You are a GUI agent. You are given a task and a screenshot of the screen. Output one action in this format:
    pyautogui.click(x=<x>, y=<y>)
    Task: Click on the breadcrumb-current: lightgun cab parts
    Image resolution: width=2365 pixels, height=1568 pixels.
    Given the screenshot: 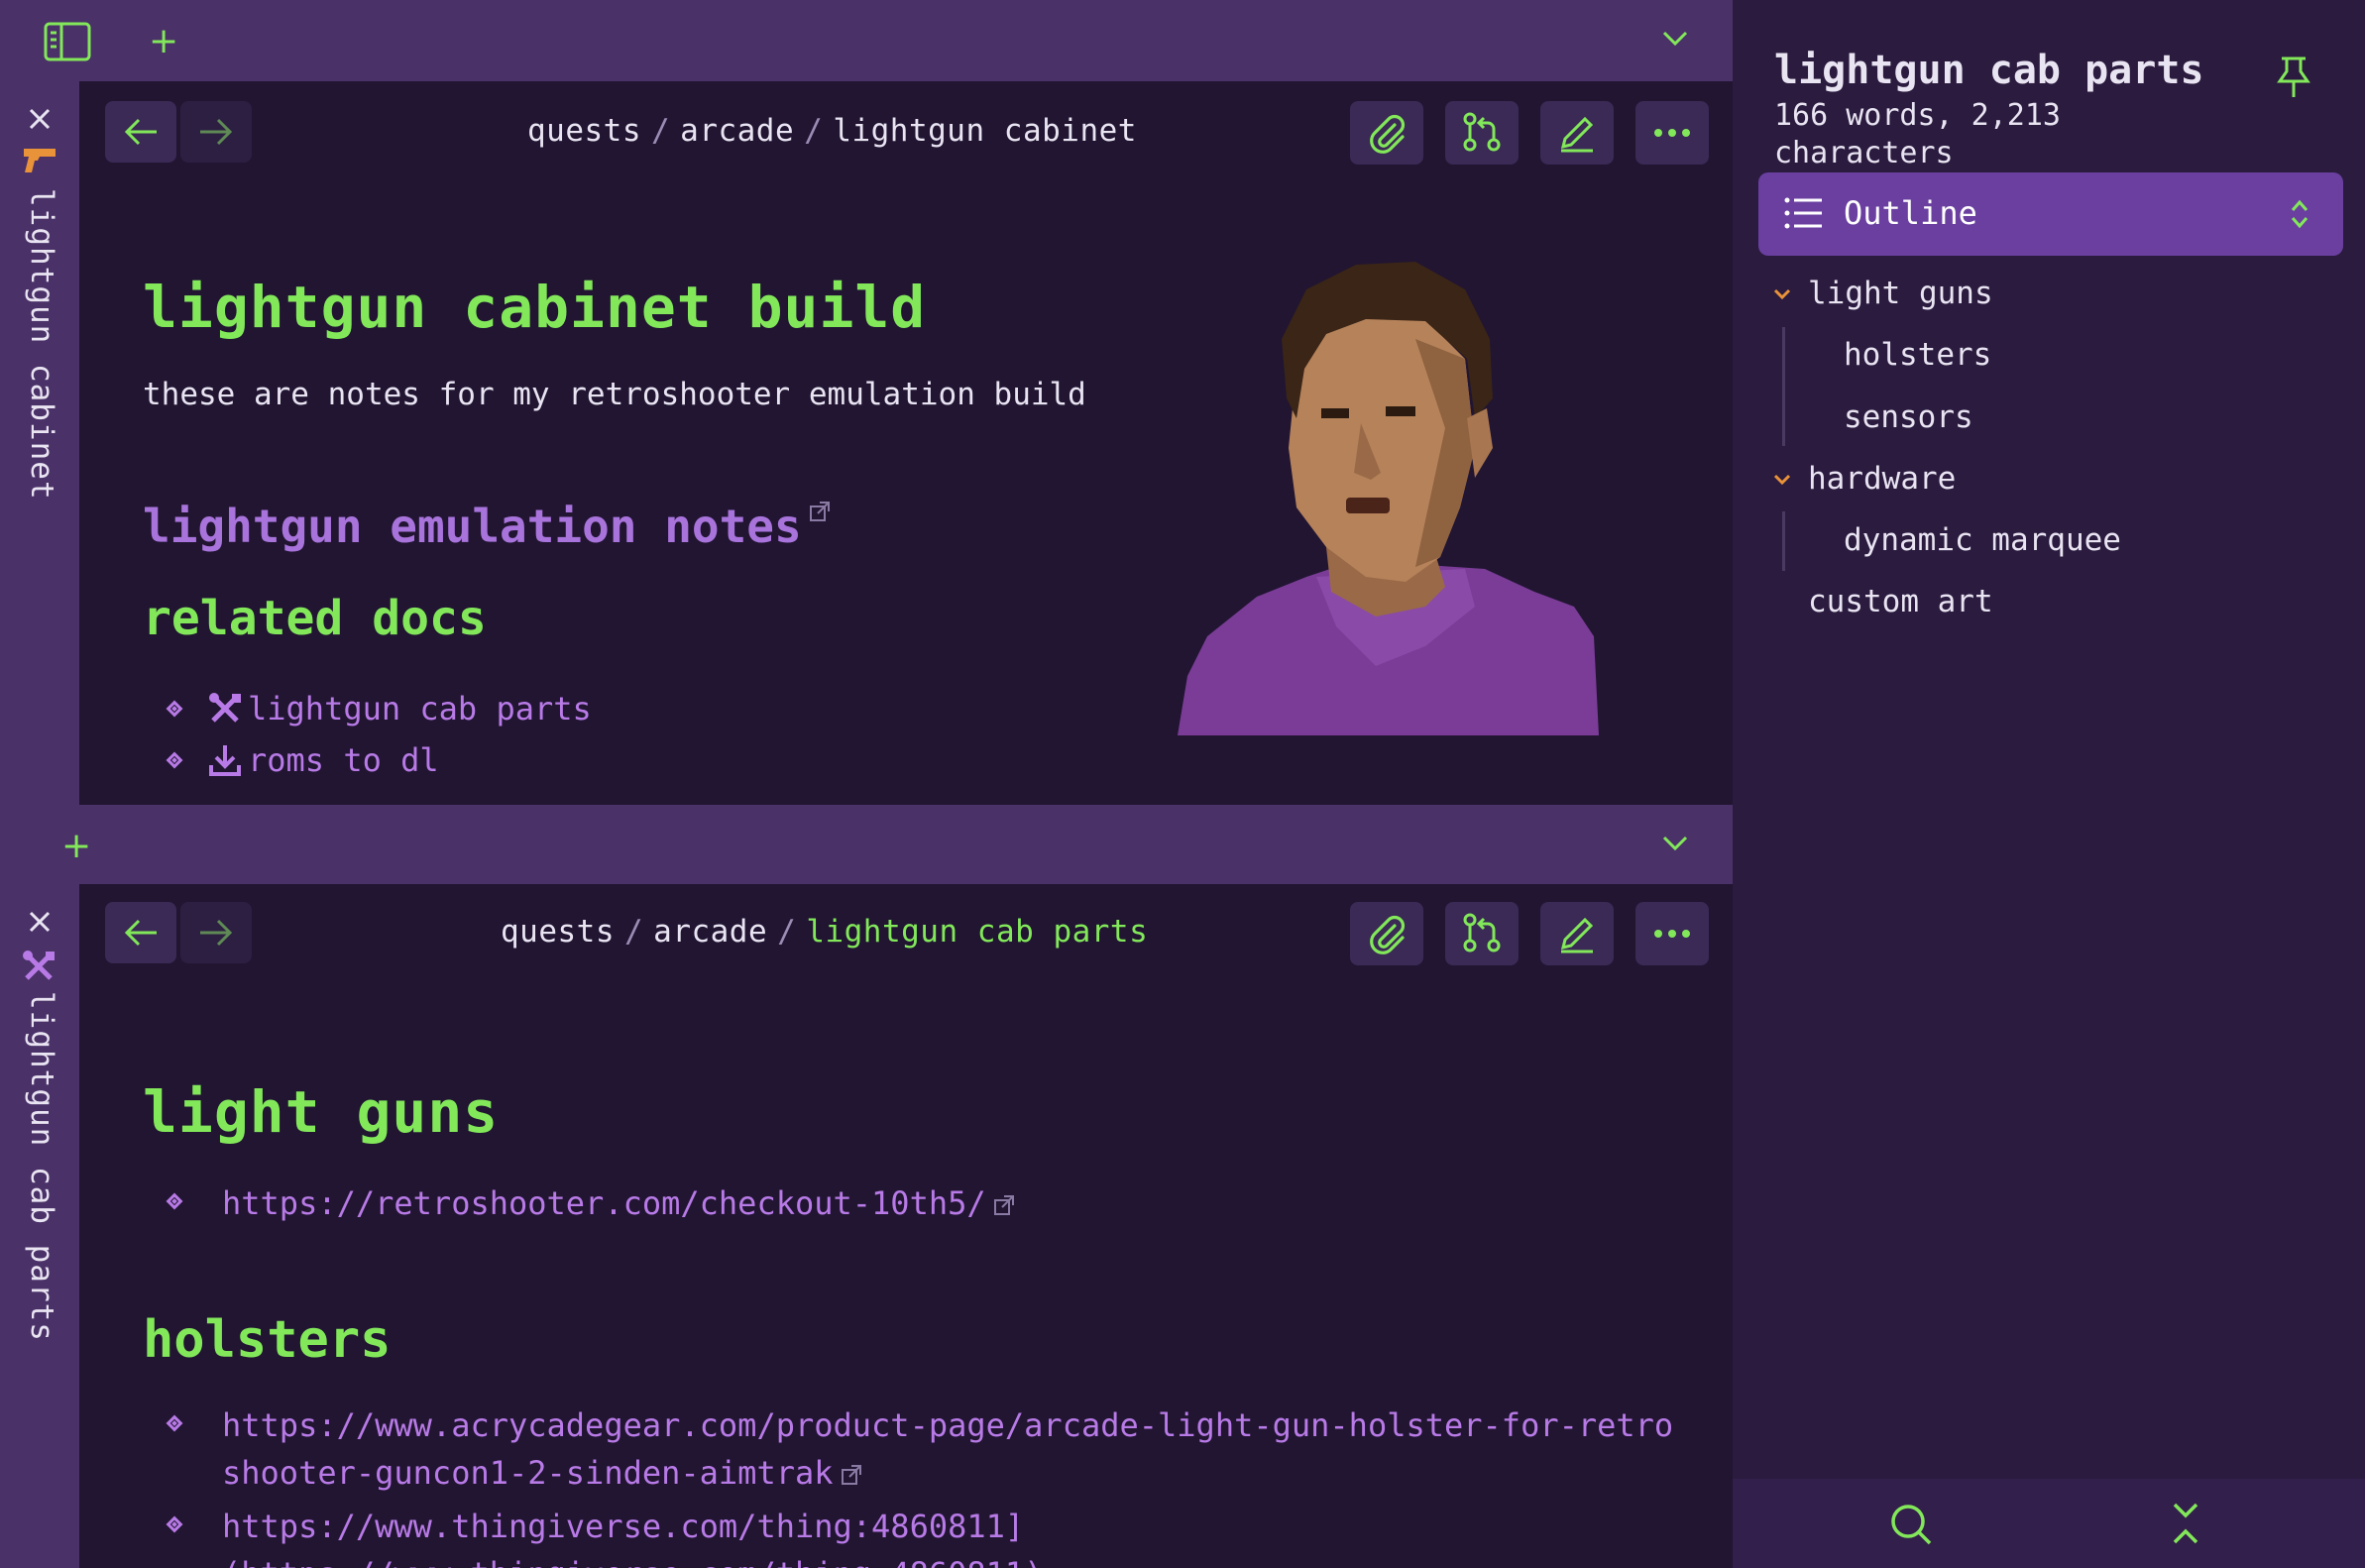 What is the action you would take?
    pyautogui.click(x=977, y=932)
    